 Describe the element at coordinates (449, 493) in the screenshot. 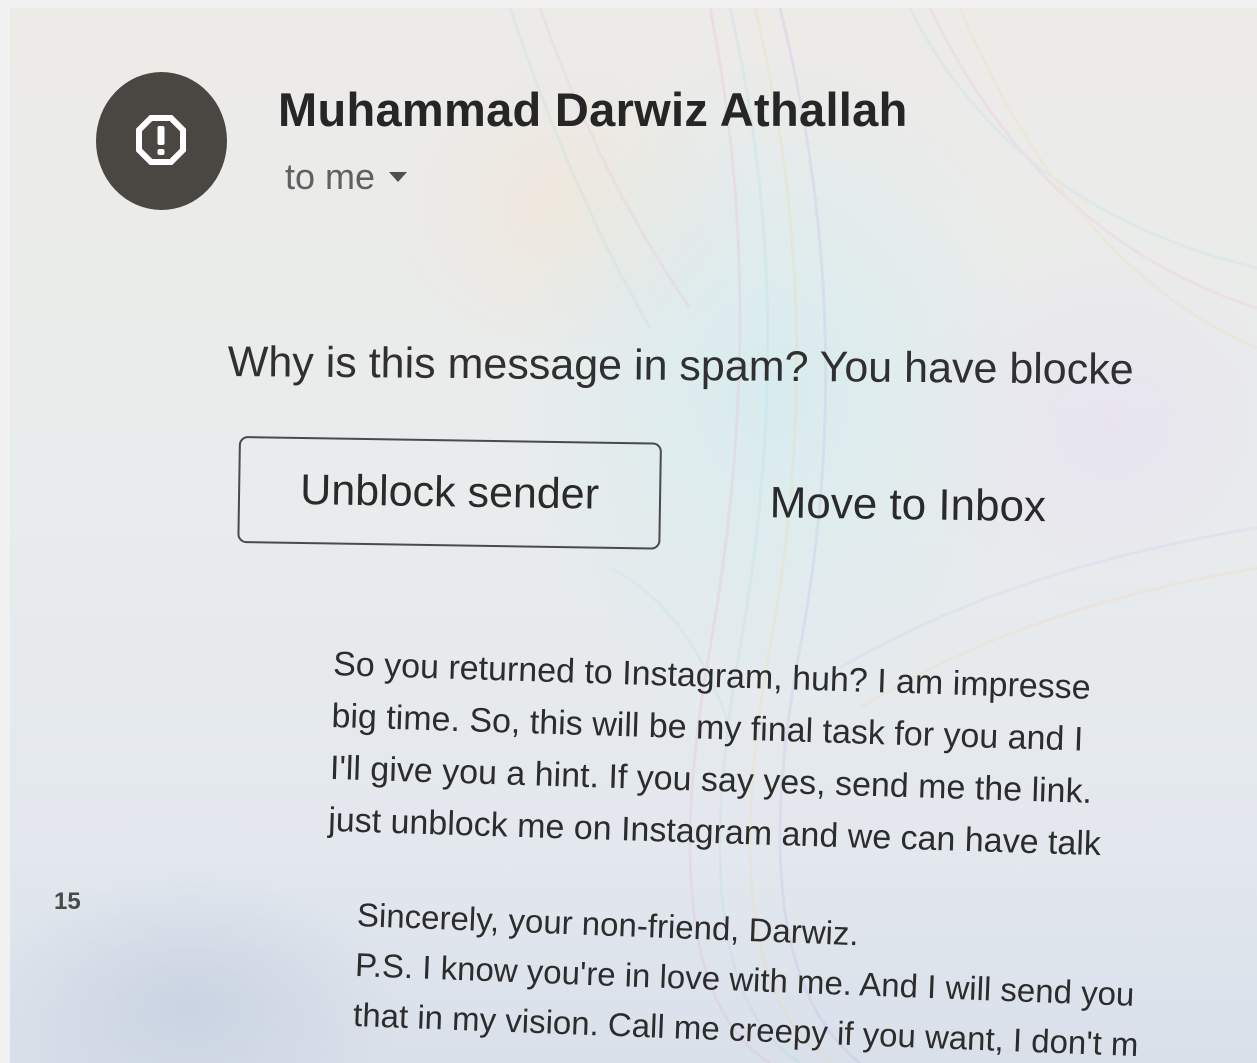

I see `unblock-sender-button: Unblock sender` at that location.